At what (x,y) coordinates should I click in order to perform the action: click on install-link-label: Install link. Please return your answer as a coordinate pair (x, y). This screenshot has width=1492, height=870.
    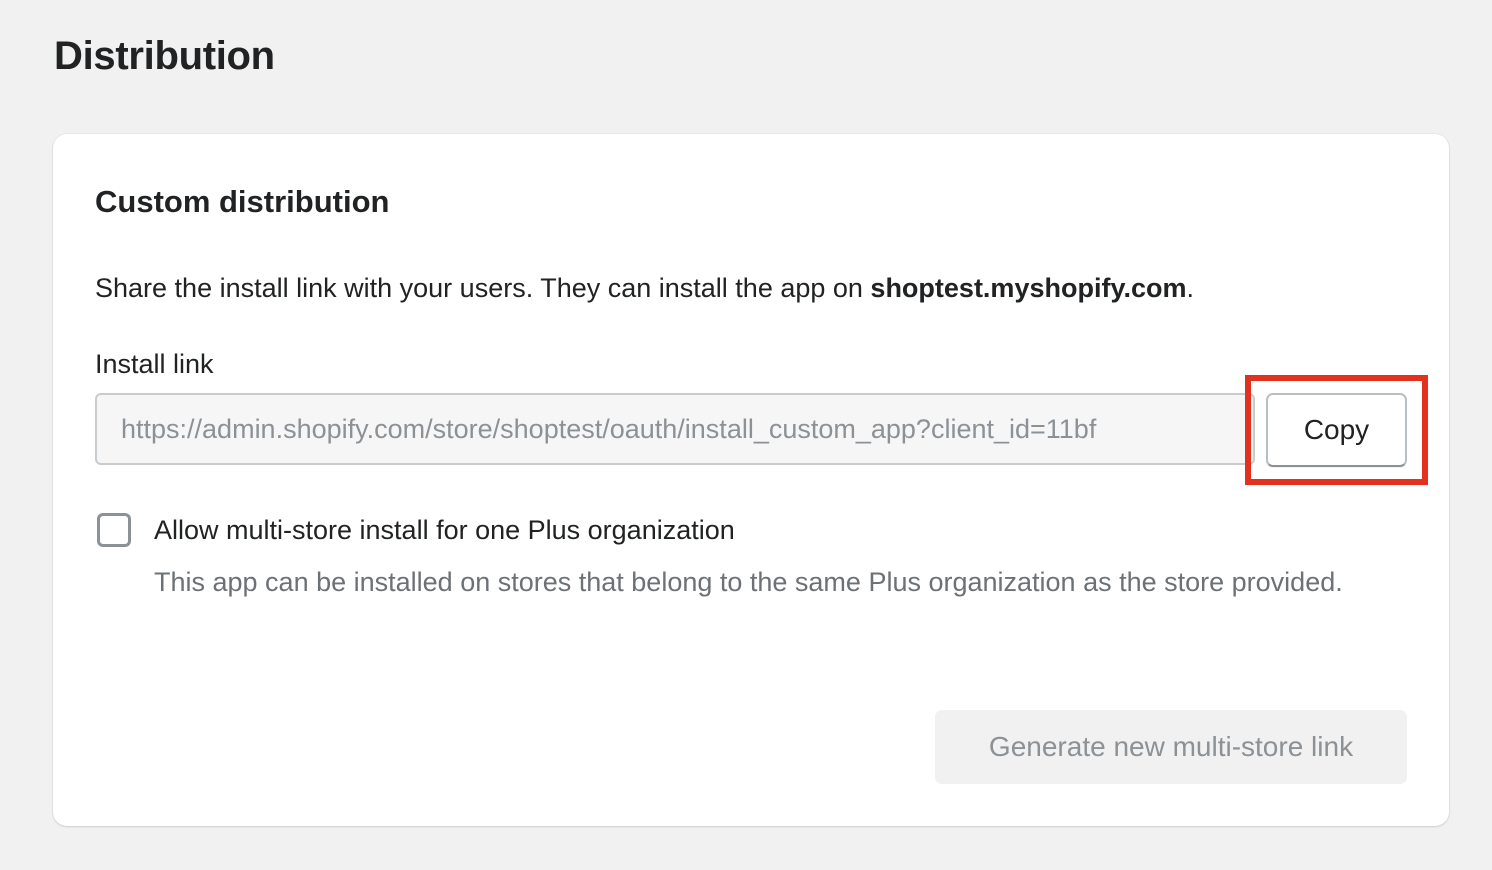
    Looking at the image, I should click on (154, 364).